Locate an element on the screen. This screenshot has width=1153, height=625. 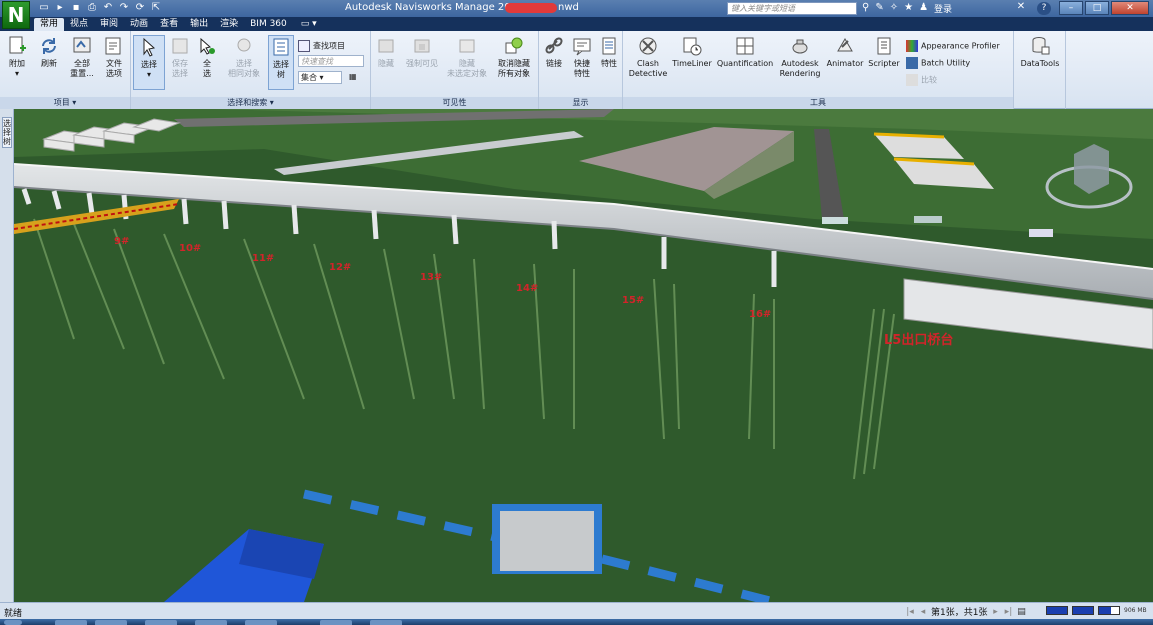
tab-animation: 动画 is located at coordinates (139, 24).